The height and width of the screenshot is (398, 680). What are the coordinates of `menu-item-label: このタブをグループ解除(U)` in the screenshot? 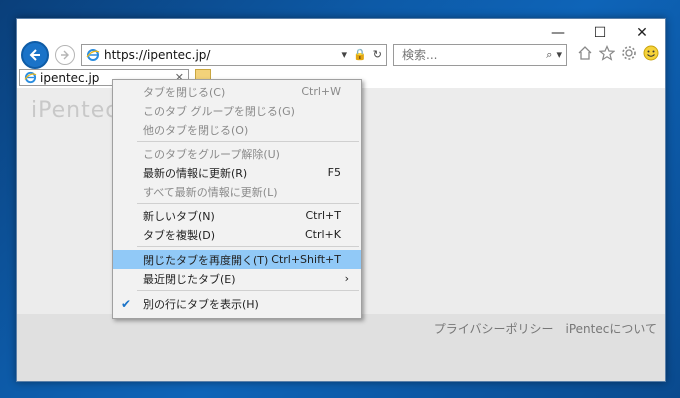 It's located at (211, 154).